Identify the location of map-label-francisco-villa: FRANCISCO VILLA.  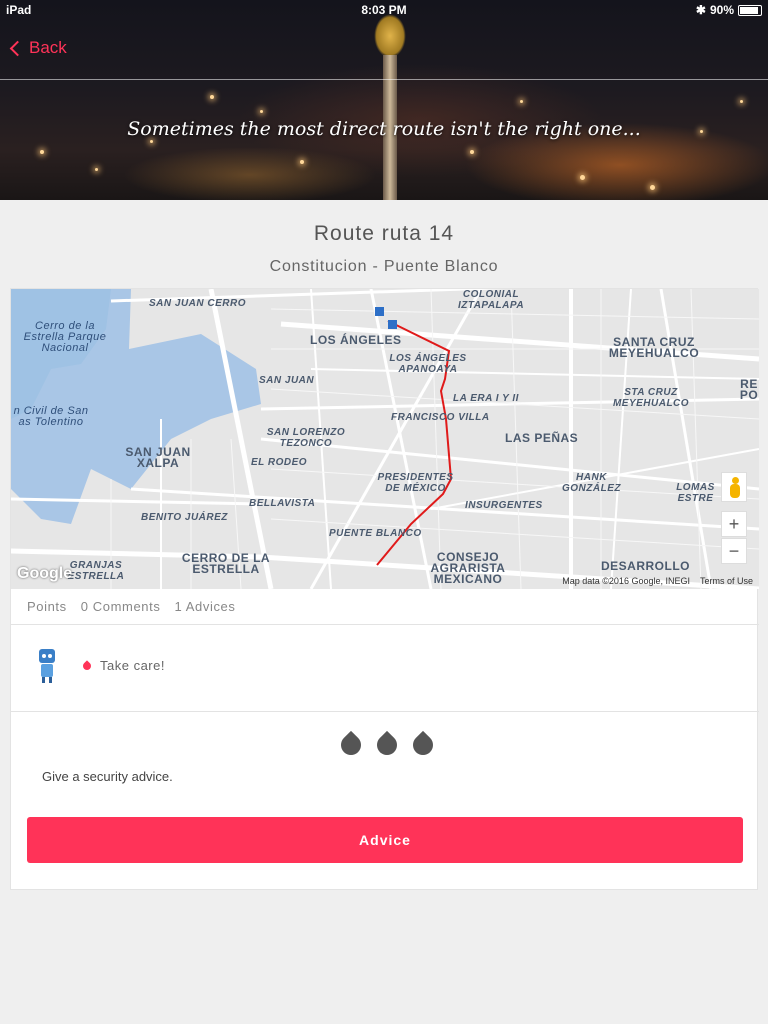
(440, 417).